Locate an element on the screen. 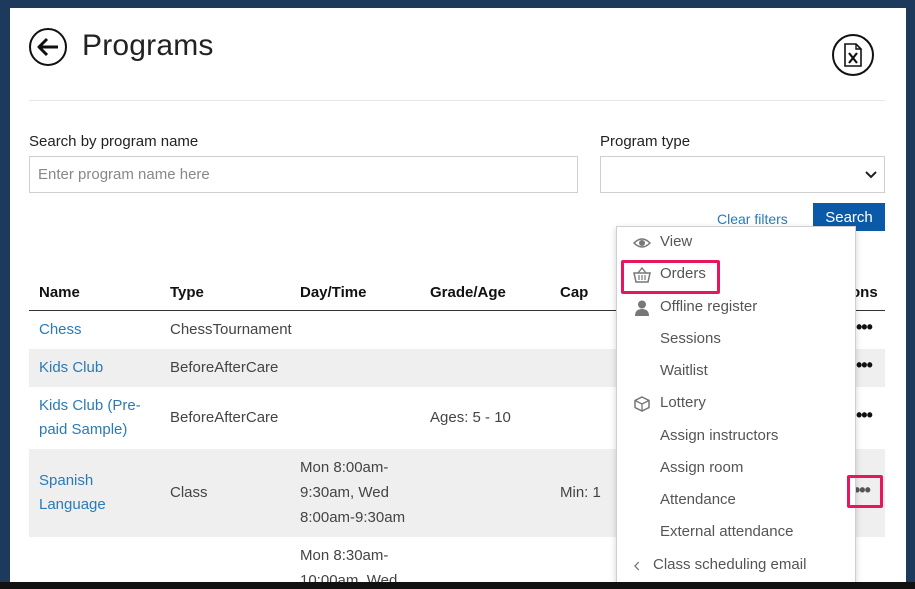 The width and height of the screenshot is (915, 589). clear-filters-link: Clear filters is located at coordinates (752, 219).